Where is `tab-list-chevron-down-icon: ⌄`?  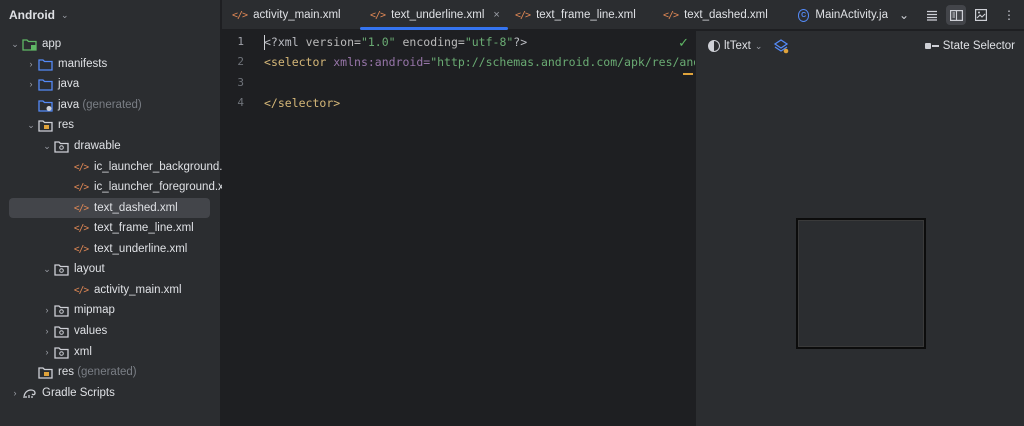
tab-list-chevron-down-icon: ⌄ is located at coordinates (904, 15).